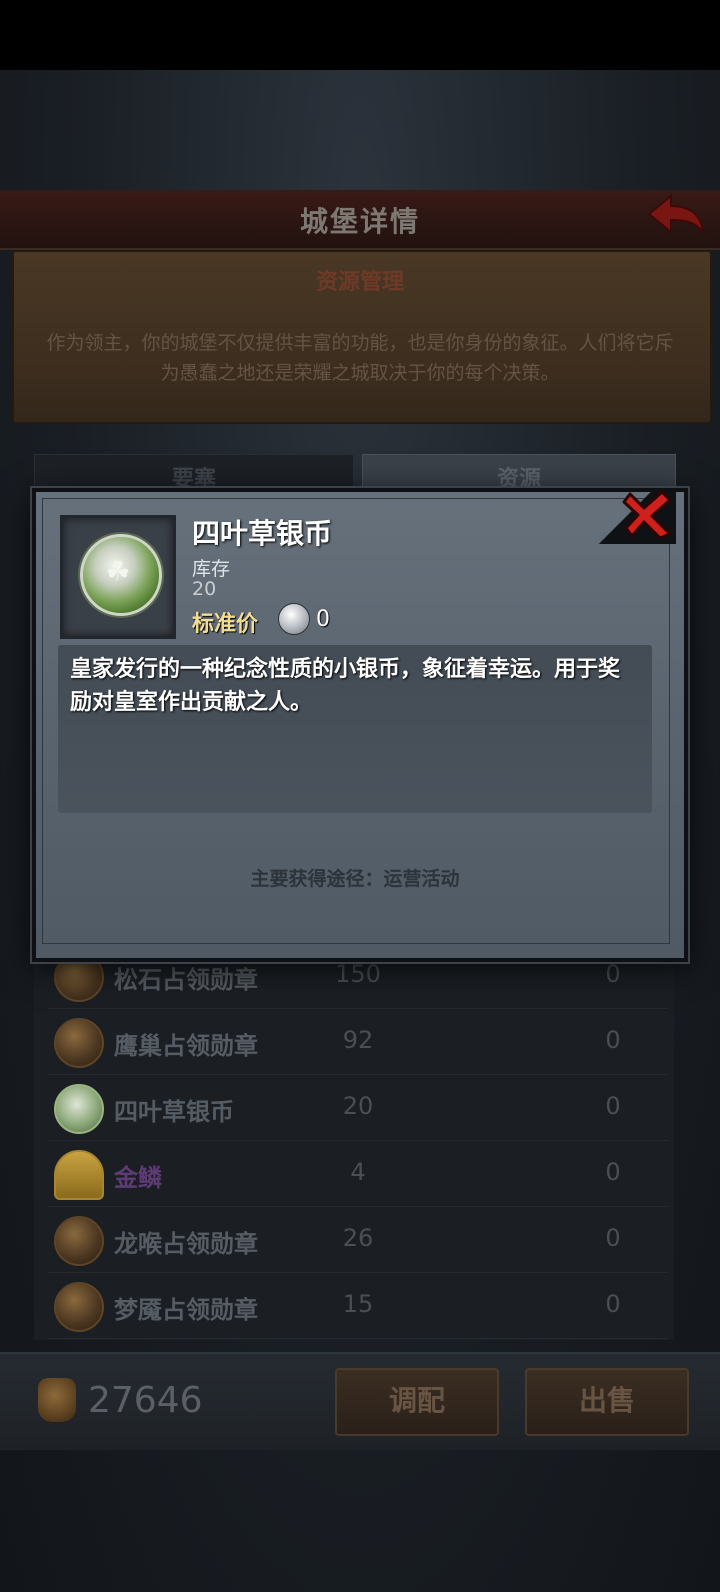 The width and height of the screenshot is (720, 1592). I want to click on item-name: 鹰巢占领勋章, so click(186, 1046).